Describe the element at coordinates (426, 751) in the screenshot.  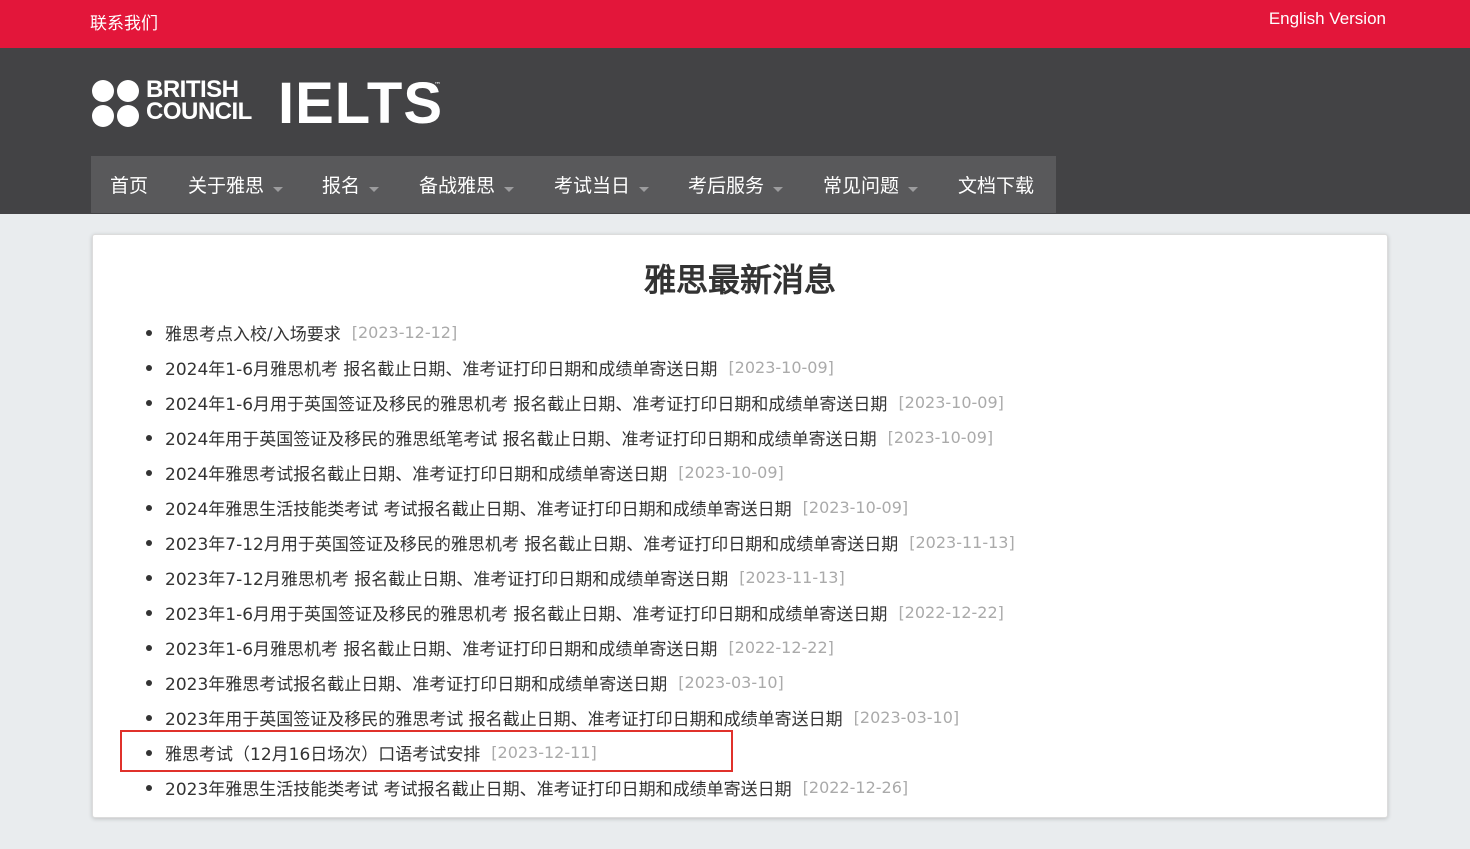
I see `highlight-box` at that location.